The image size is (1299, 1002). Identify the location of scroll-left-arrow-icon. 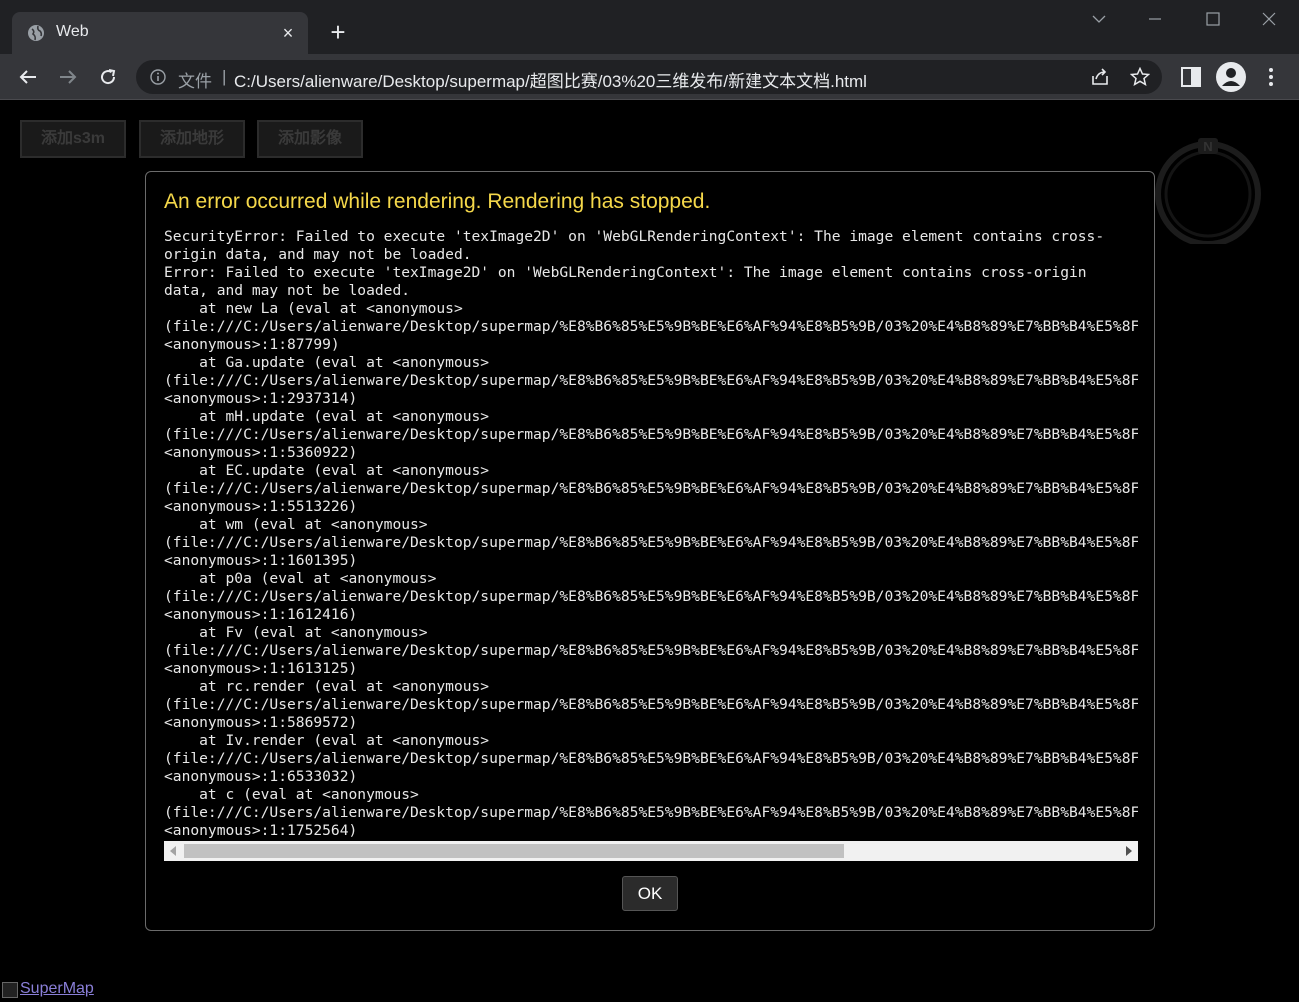
(173, 851).